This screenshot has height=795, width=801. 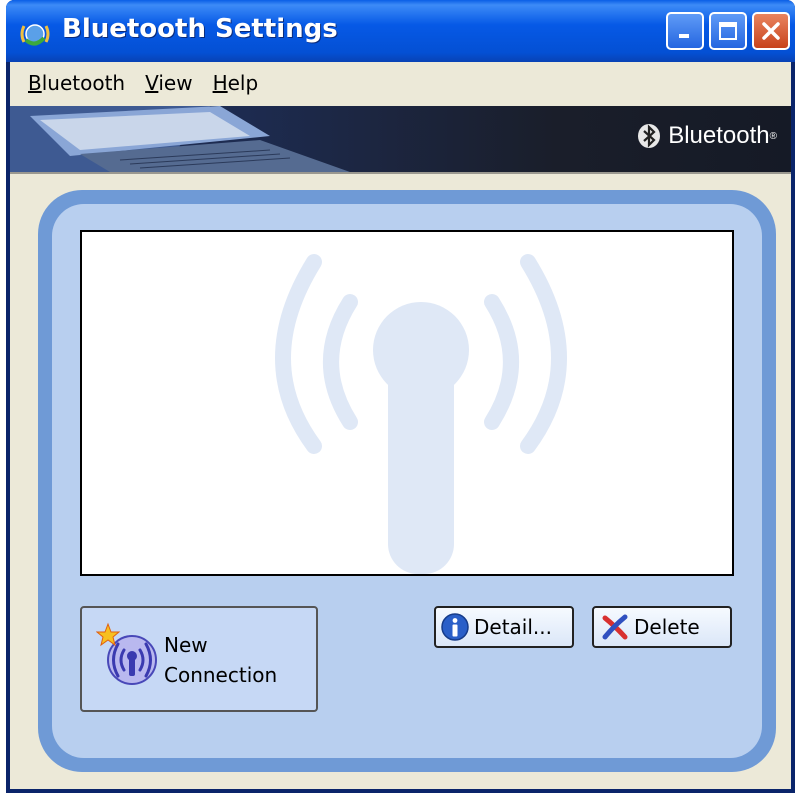 What do you see at coordinates (421, 414) in the screenshot?
I see `bluetooth-antenna-watermark-icon` at bounding box center [421, 414].